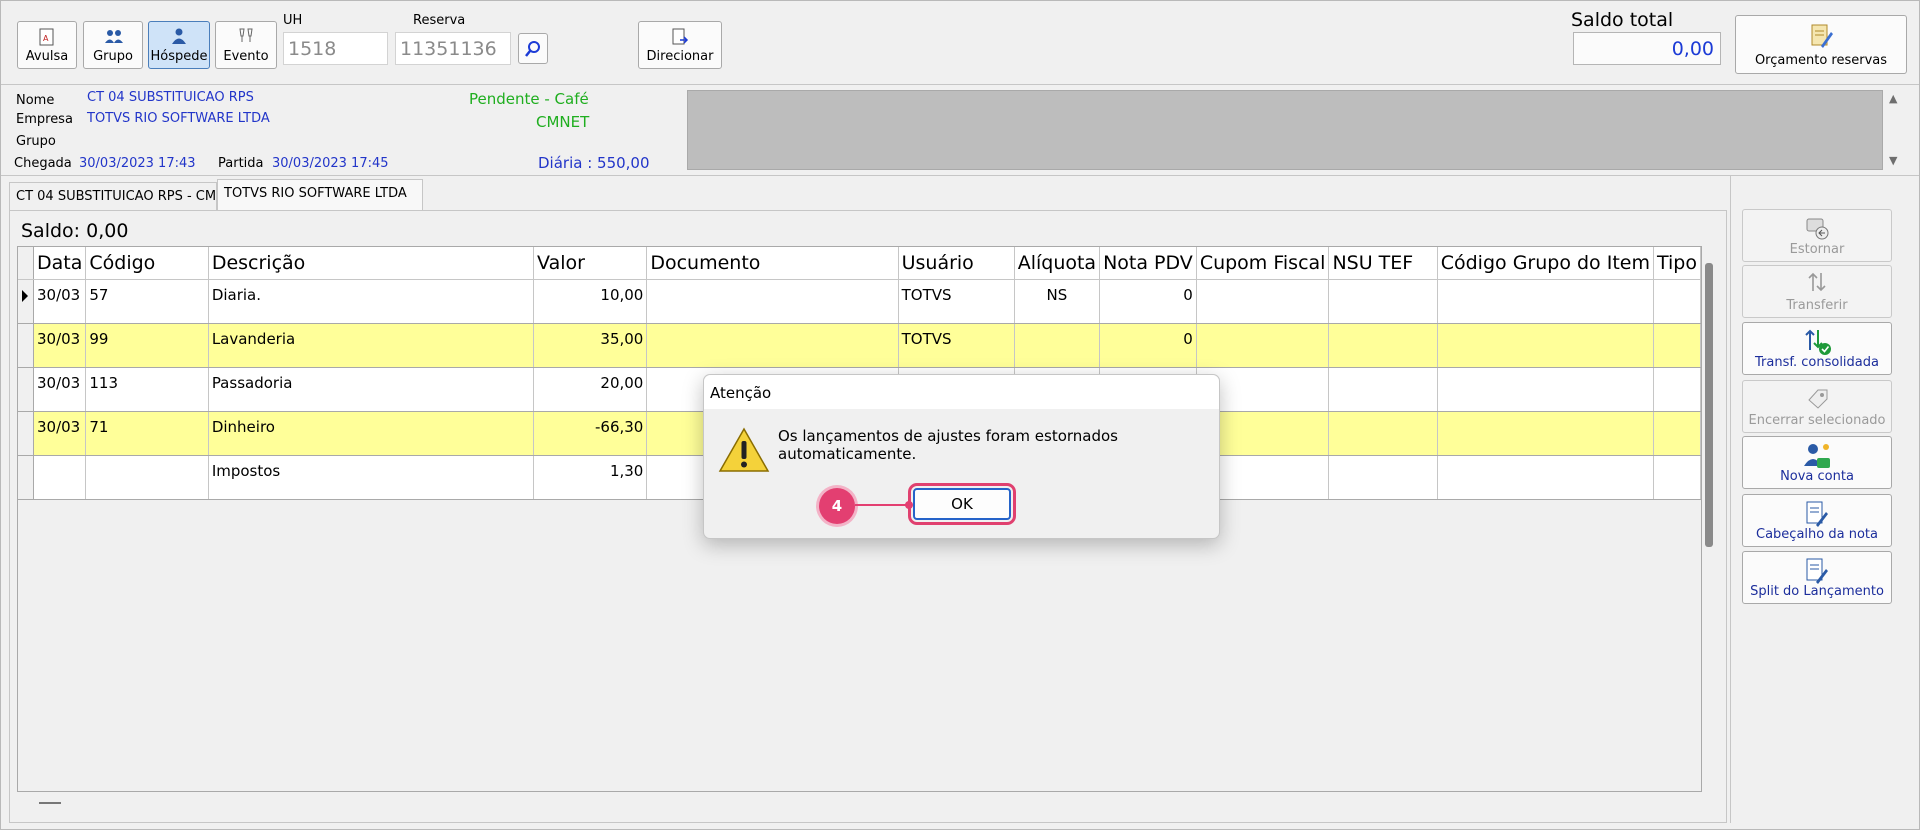 This screenshot has width=1920, height=830. What do you see at coordinates (961, 392) in the screenshot?
I see `dialog-title: Atenção` at bounding box center [961, 392].